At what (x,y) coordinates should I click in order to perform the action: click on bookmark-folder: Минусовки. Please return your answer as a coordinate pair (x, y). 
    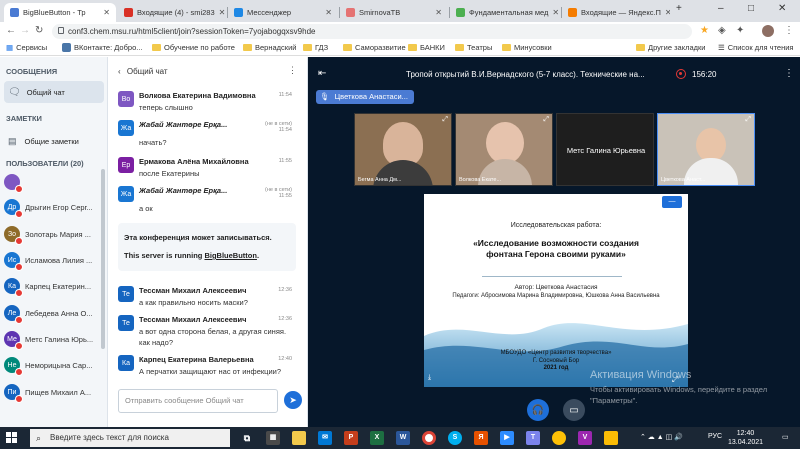
    Looking at the image, I should click on (527, 47).